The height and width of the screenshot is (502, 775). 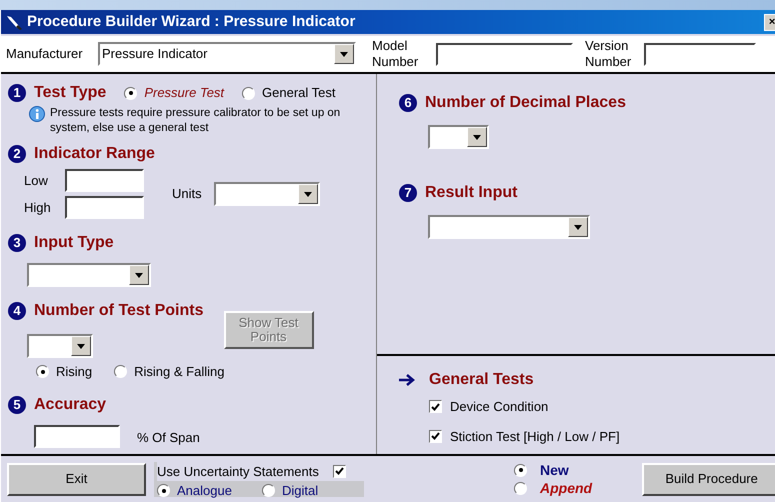 I want to click on section-title: Test Type, so click(x=70, y=93).